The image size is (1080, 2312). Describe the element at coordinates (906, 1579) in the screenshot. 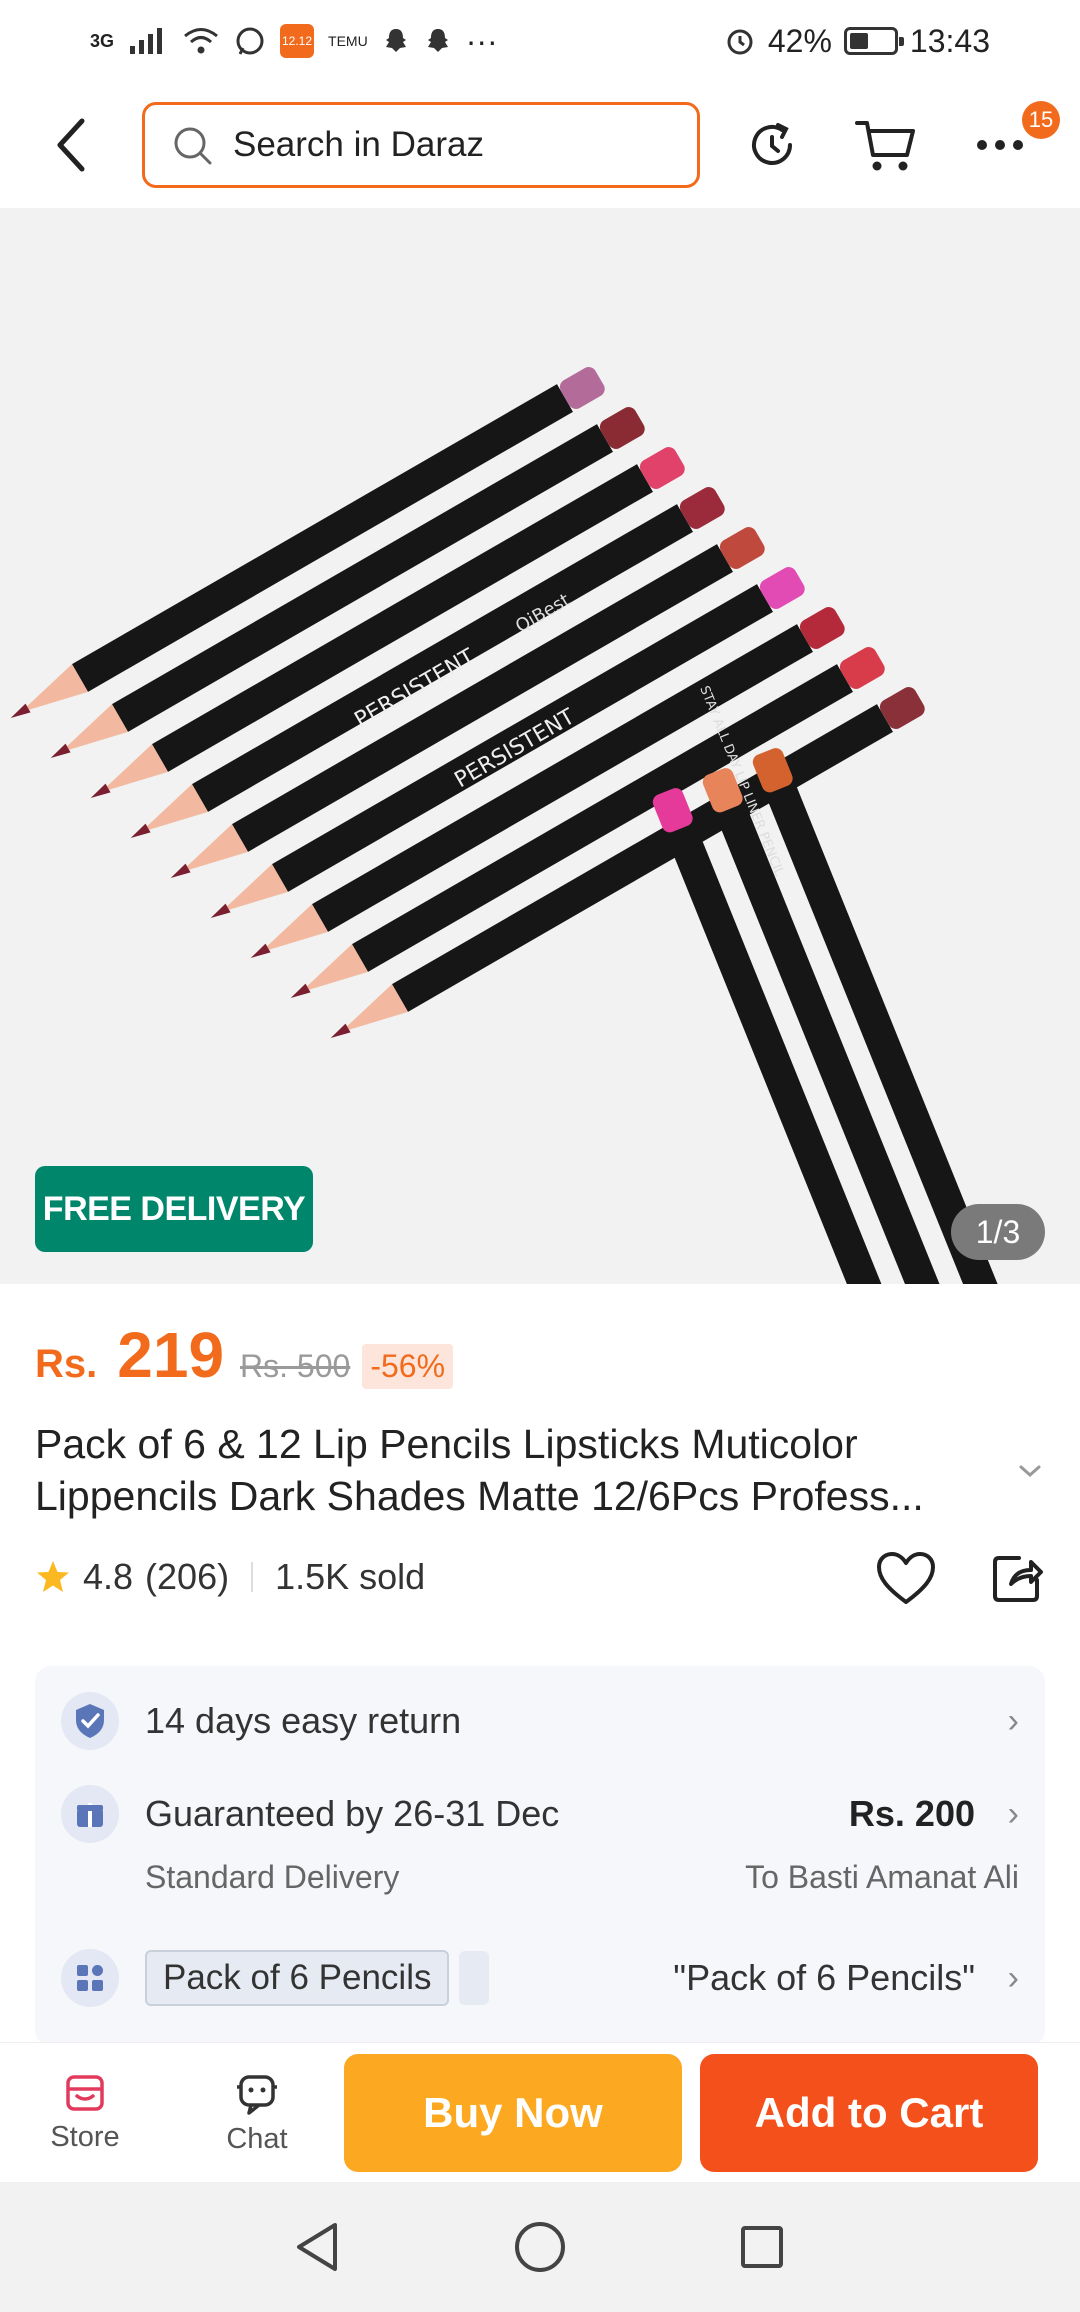

I see `heart-icon` at that location.